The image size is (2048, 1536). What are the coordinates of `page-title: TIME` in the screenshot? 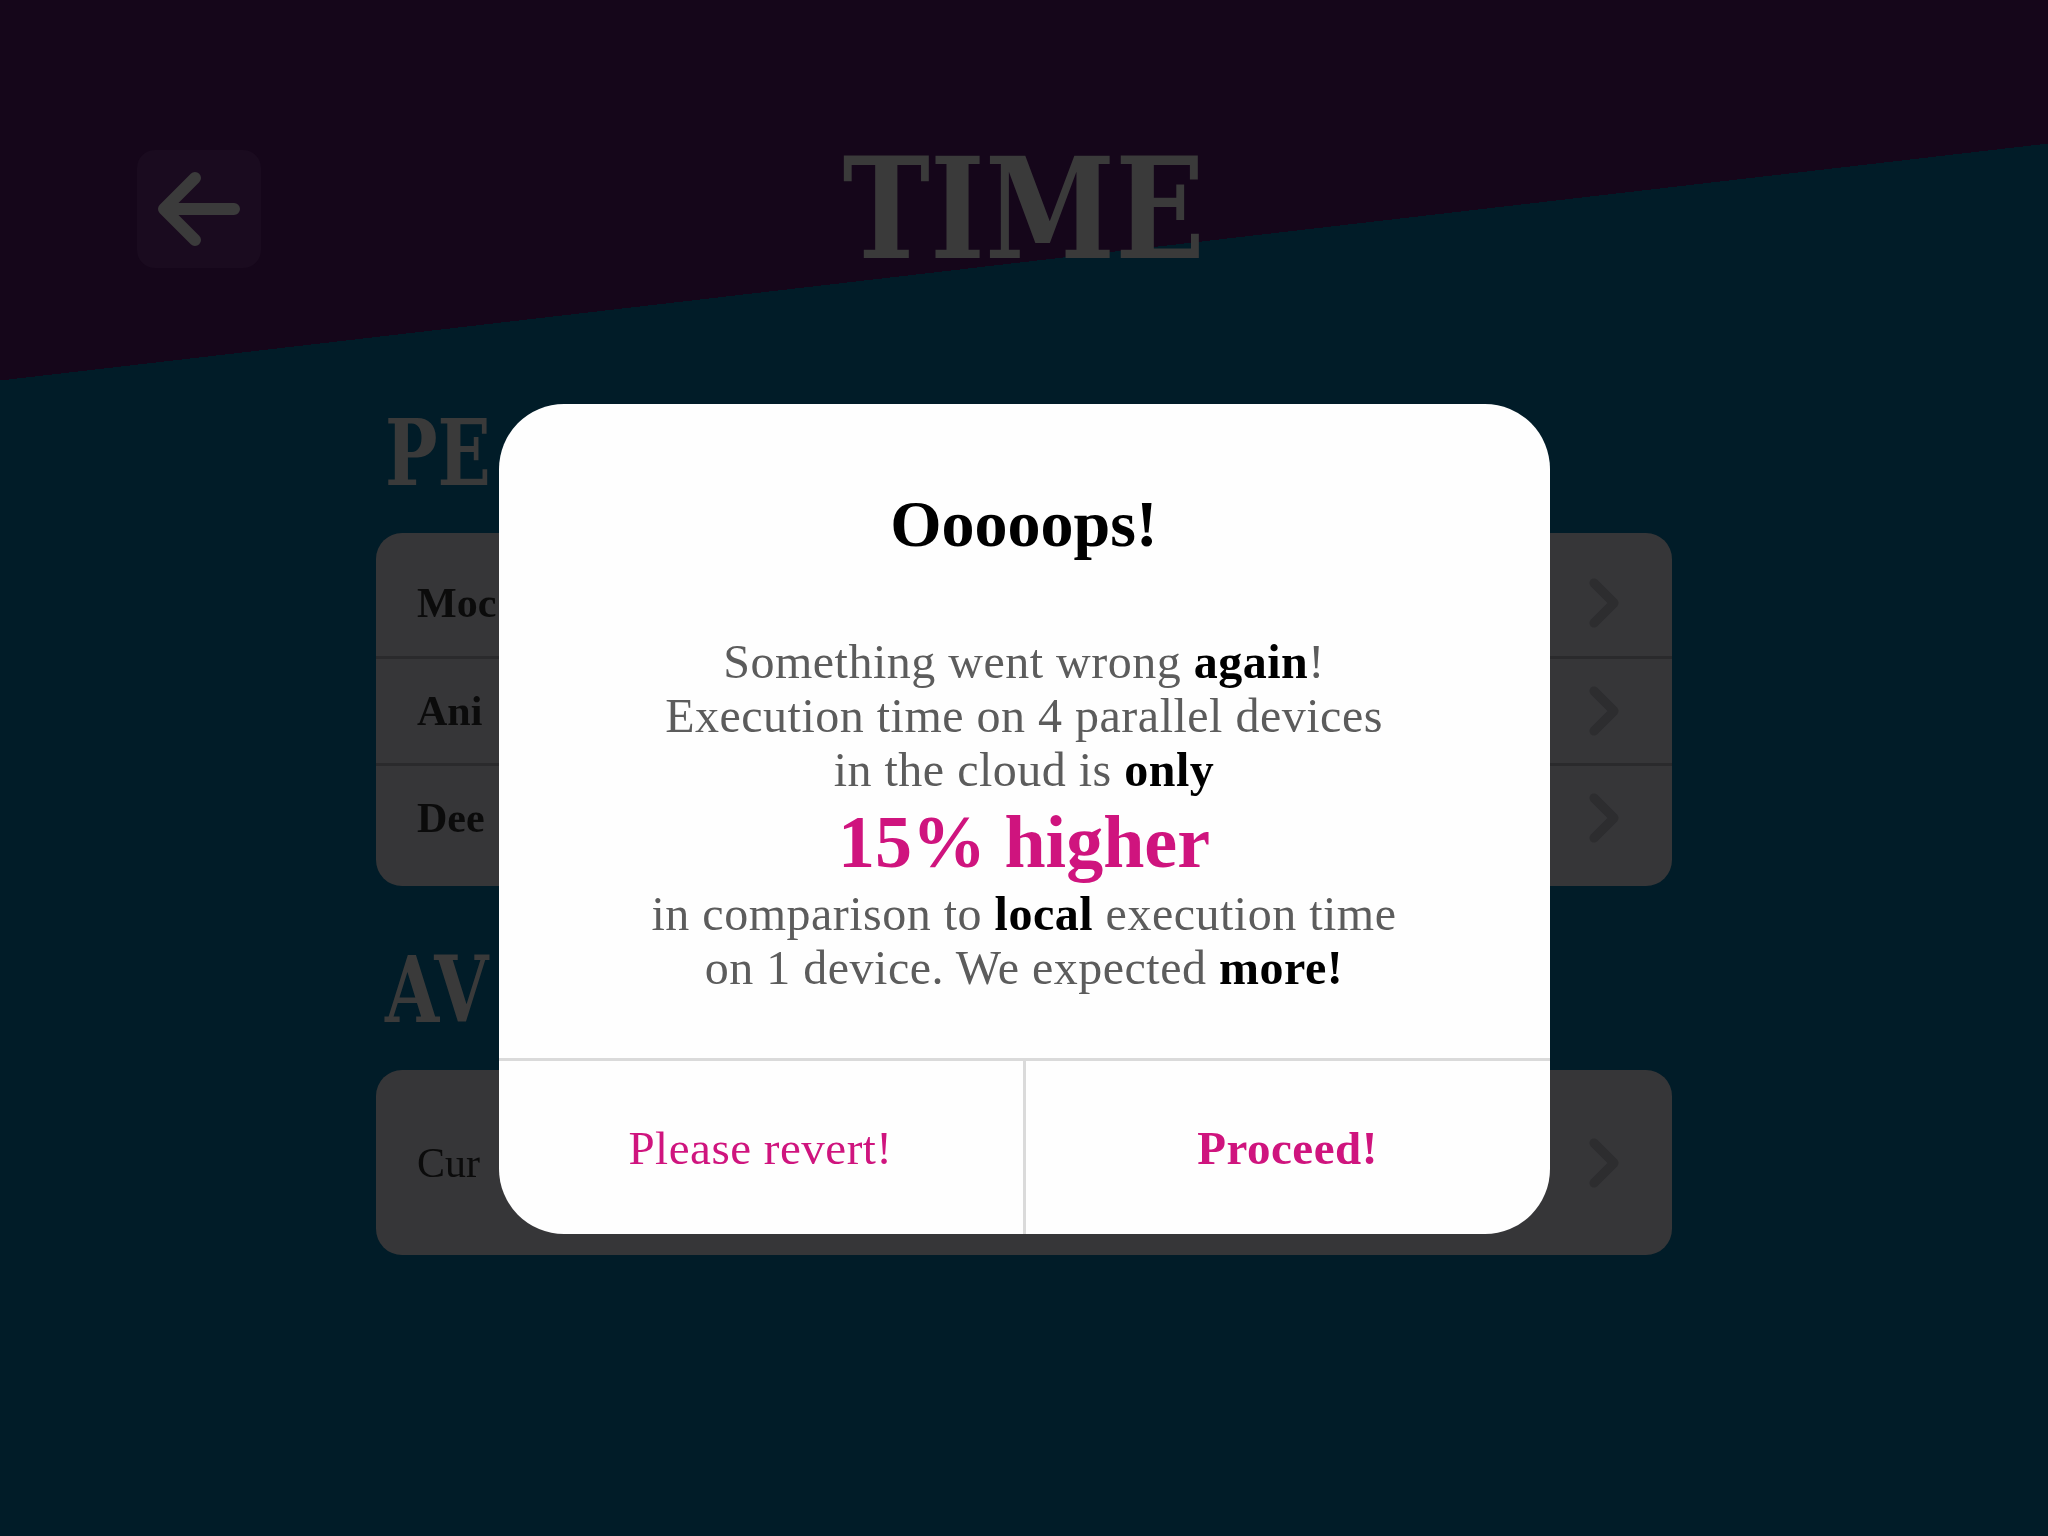 It's located at (1024, 209).